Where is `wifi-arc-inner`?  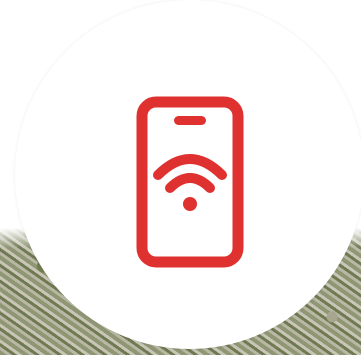 wifi-arc-inner is located at coordinates (190, 183).